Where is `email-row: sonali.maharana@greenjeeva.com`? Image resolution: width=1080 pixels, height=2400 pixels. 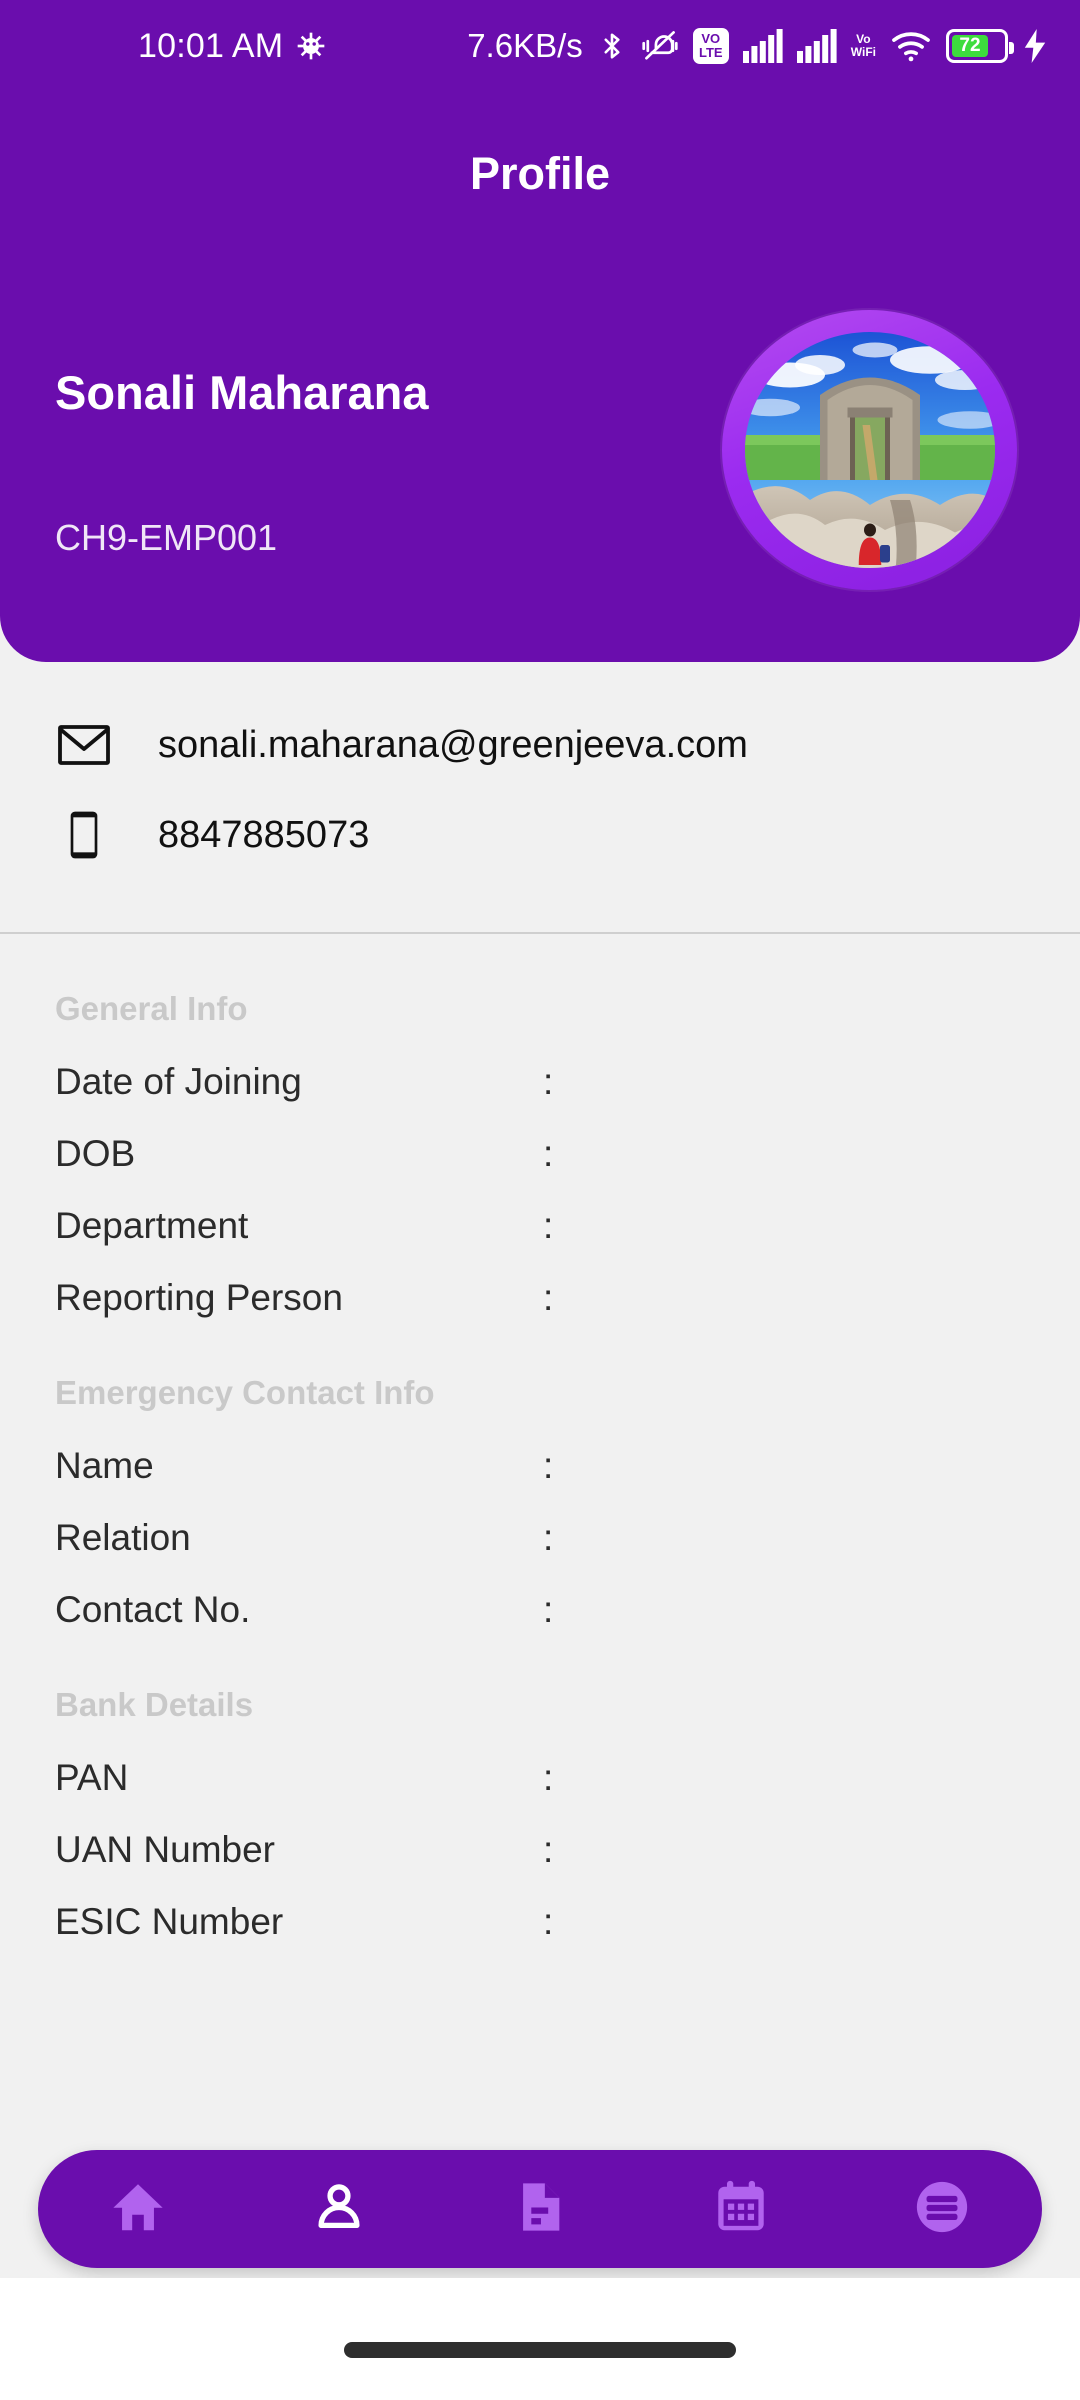
email-row: sonali.maharana@greenjeeva.com is located at coordinates (540, 745).